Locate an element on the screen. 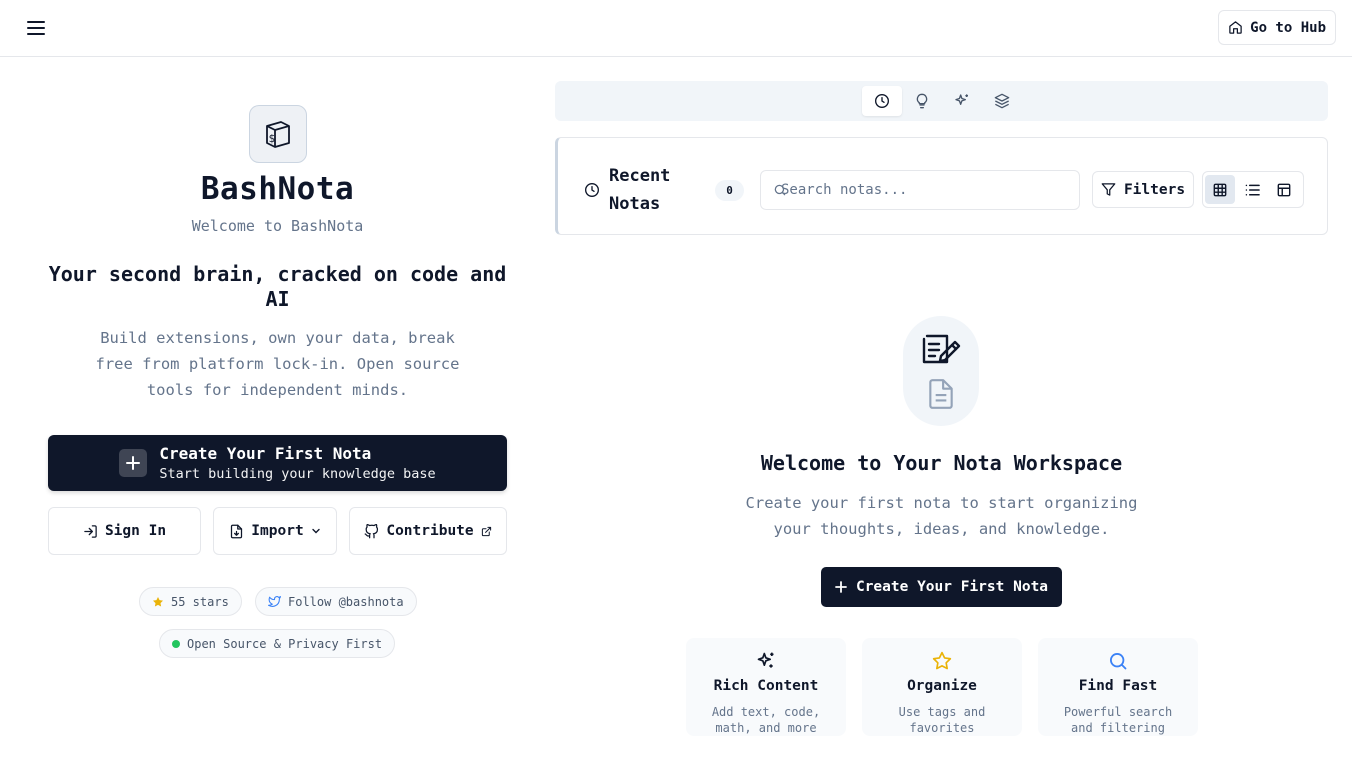  external-link-icon is located at coordinates (486, 531).